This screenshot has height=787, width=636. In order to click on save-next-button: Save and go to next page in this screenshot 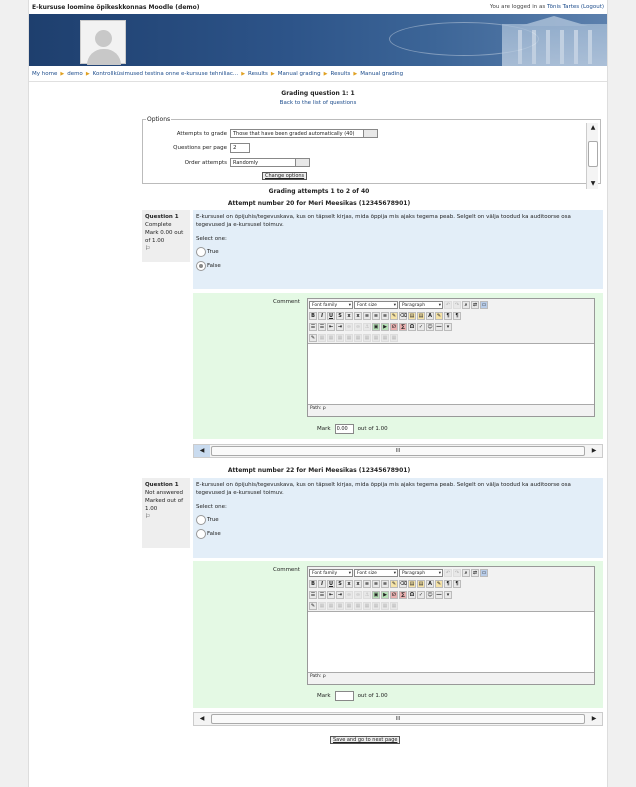, I will do `click(365, 740)`.